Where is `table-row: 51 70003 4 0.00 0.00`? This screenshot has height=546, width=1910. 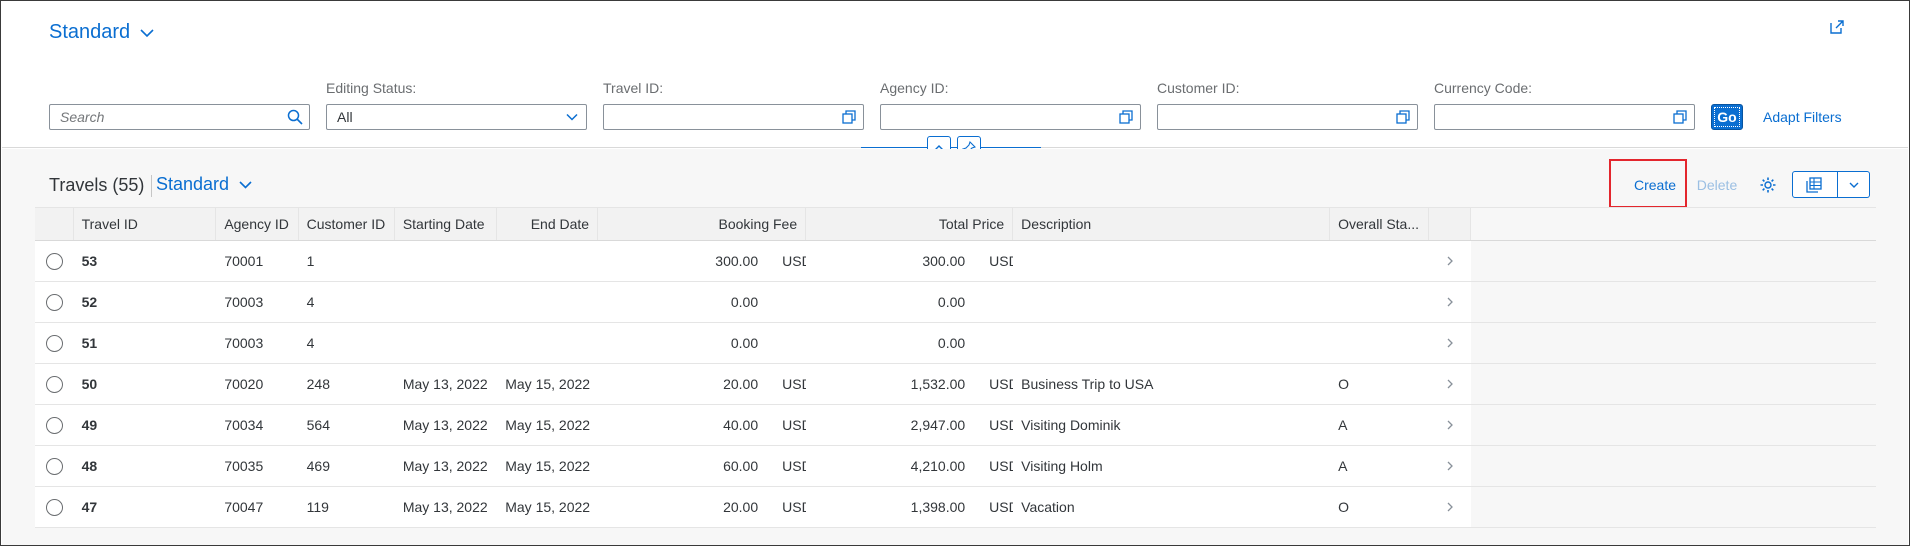
table-row: 51 70003 4 0.00 0.00 is located at coordinates (956, 343).